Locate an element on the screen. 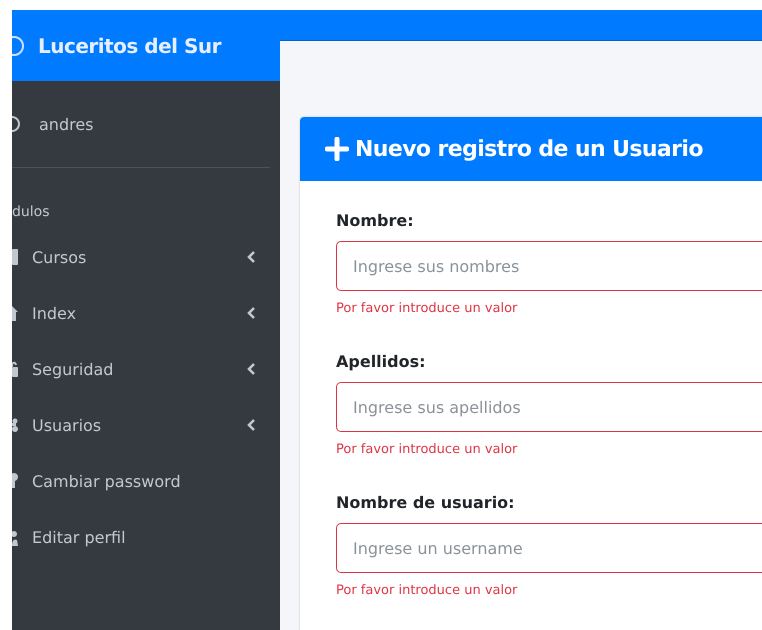 The image size is (762, 630). person-icon is located at coordinates (16, 537).